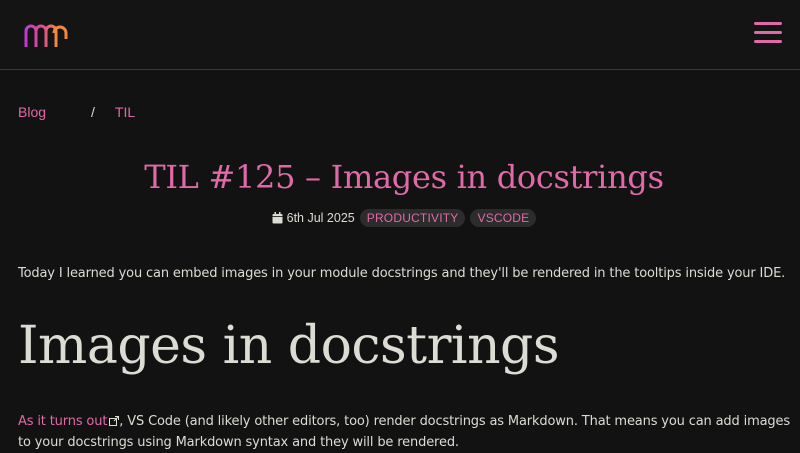  Describe the element at coordinates (320, 218) in the screenshot. I see `article-date-text: 6th Jul 2025` at that location.